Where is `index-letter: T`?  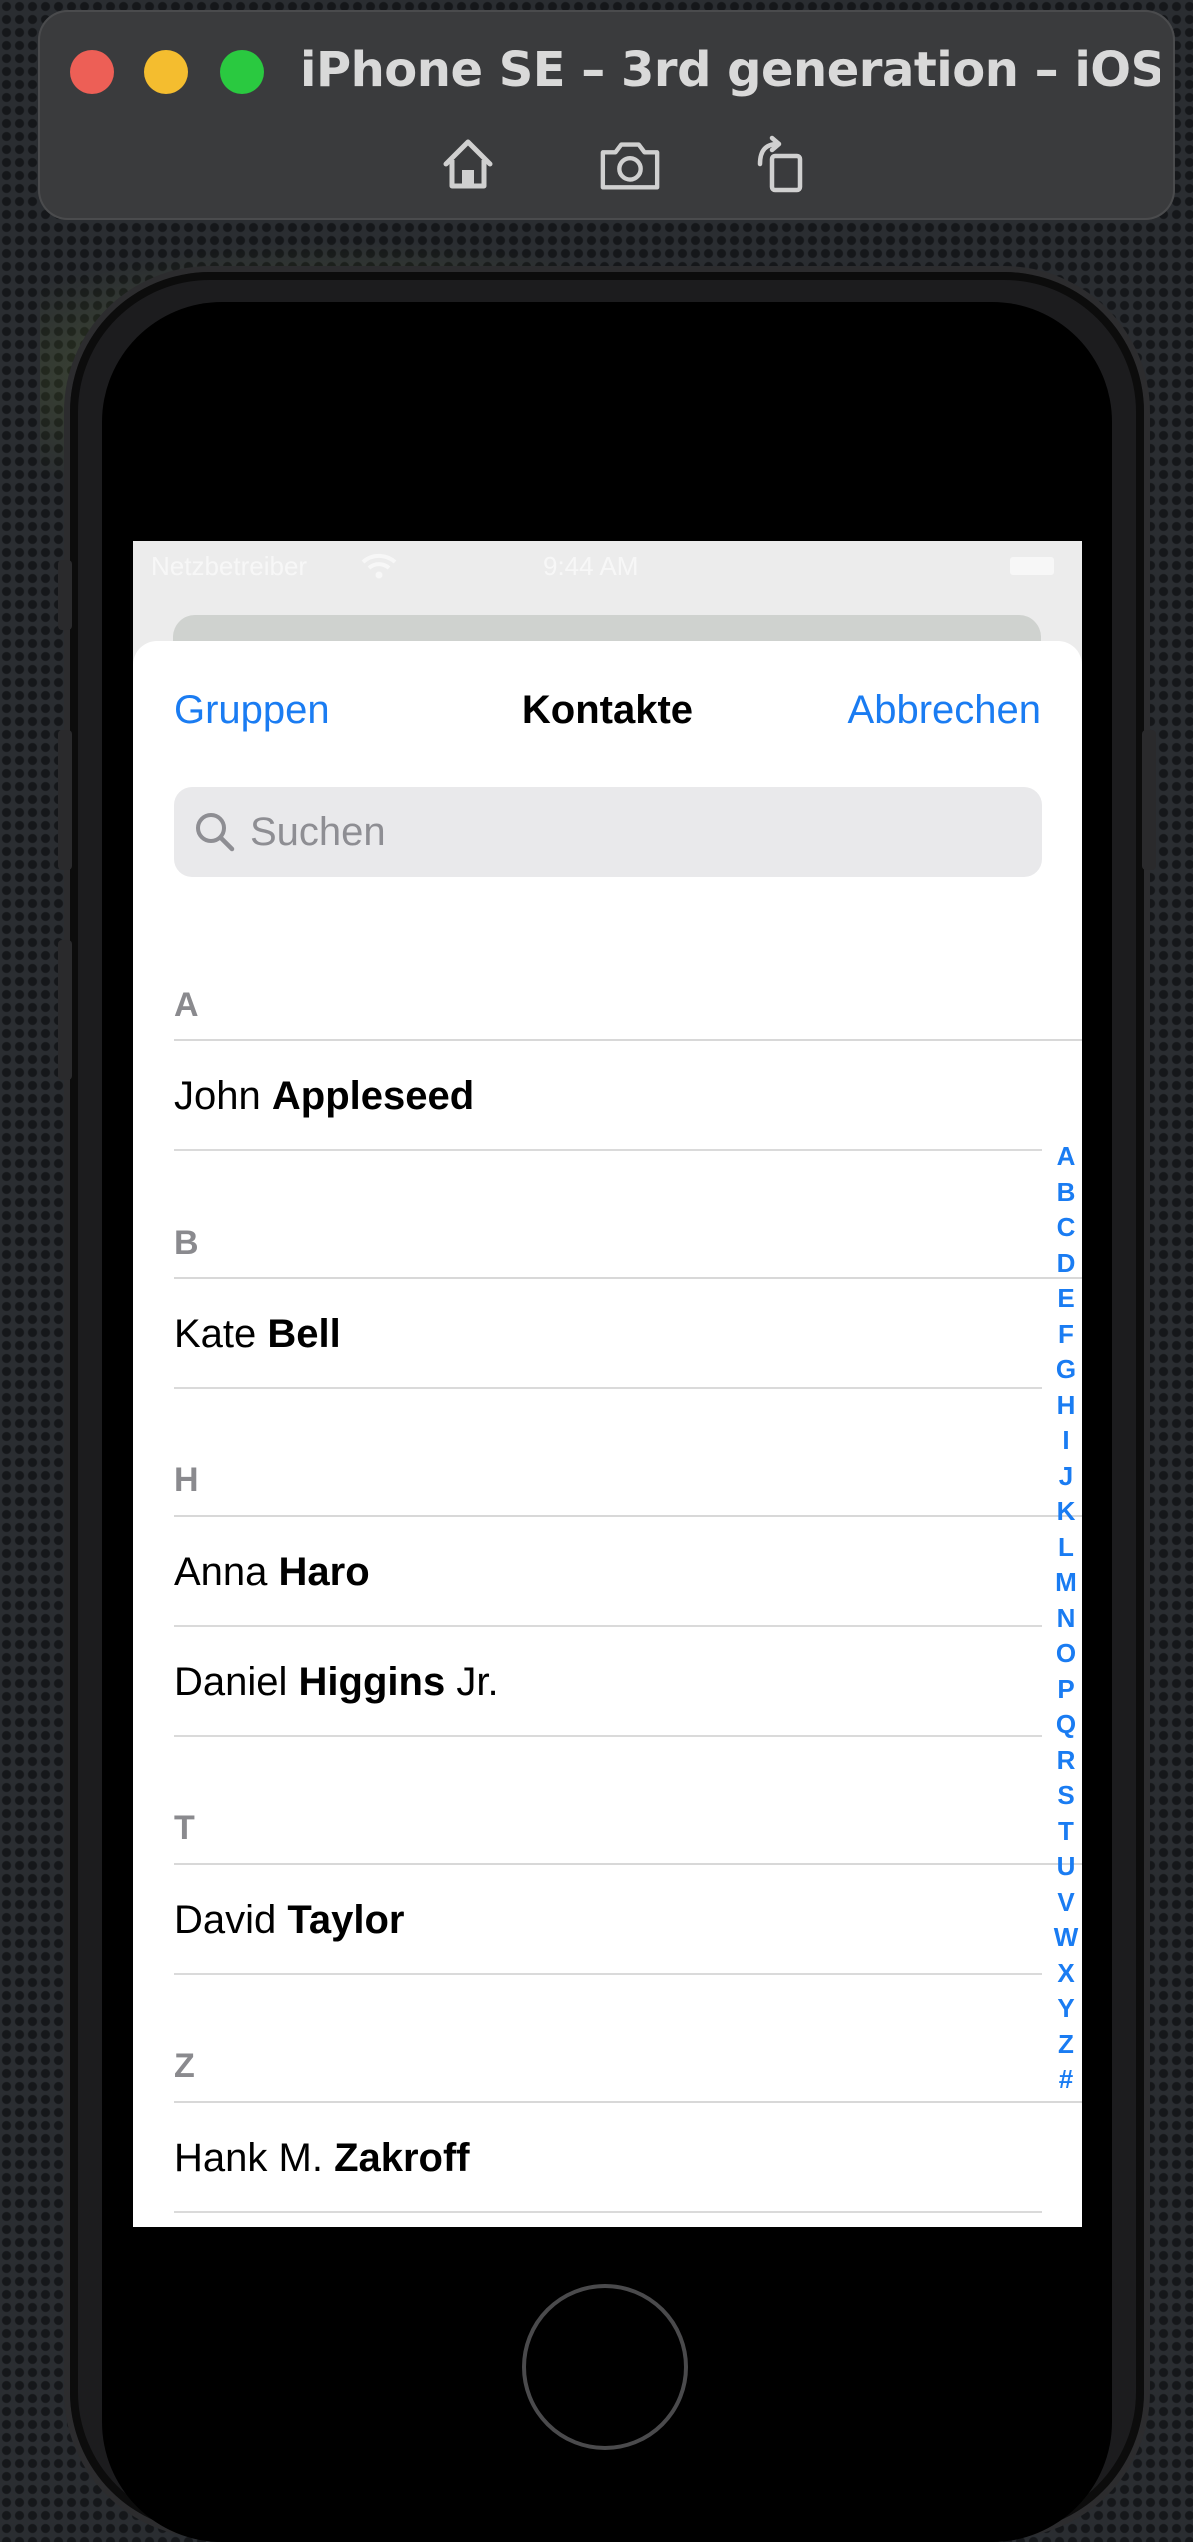
index-letter: T is located at coordinates (1066, 1832).